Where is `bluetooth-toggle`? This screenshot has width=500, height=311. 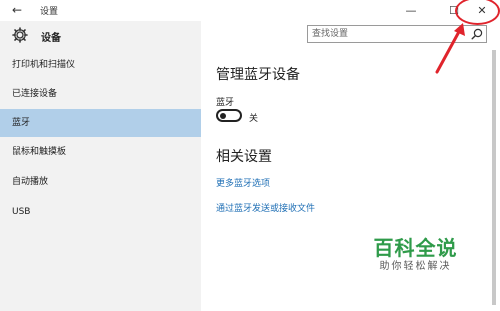
bluetooth-toggle is located at coordinates (229, 115).